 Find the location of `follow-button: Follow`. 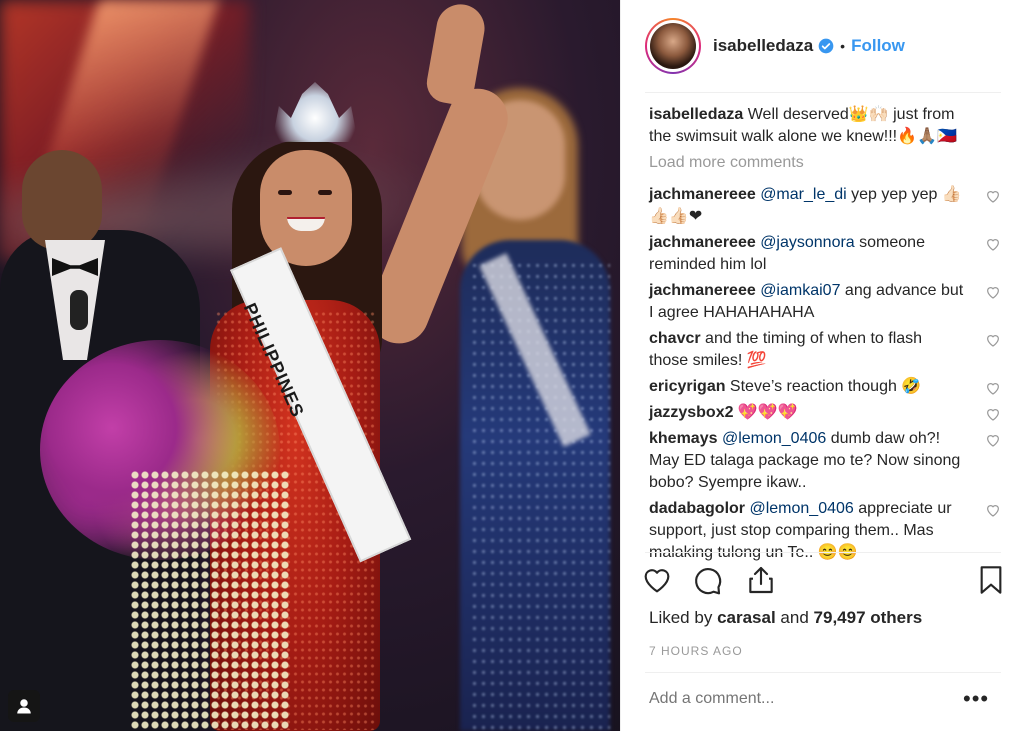

follow-button: Follow is located at coordinates (878, 46).